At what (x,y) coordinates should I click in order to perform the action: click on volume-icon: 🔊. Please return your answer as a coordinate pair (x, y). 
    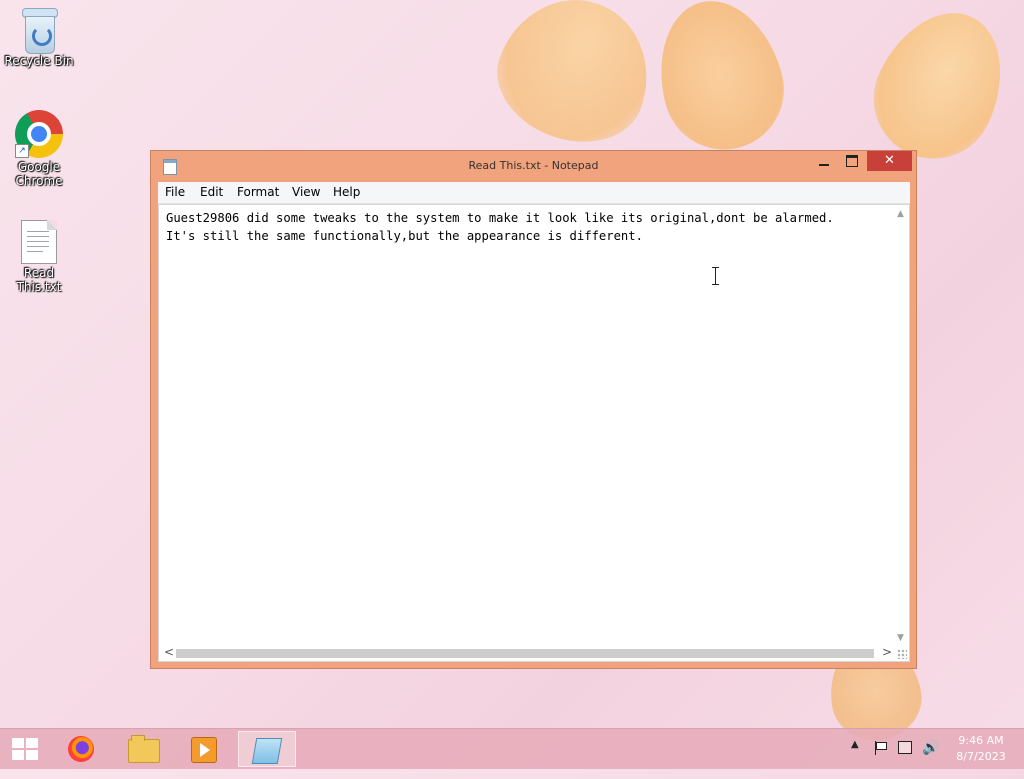
    Looking at the image, I should click on (930, 748).